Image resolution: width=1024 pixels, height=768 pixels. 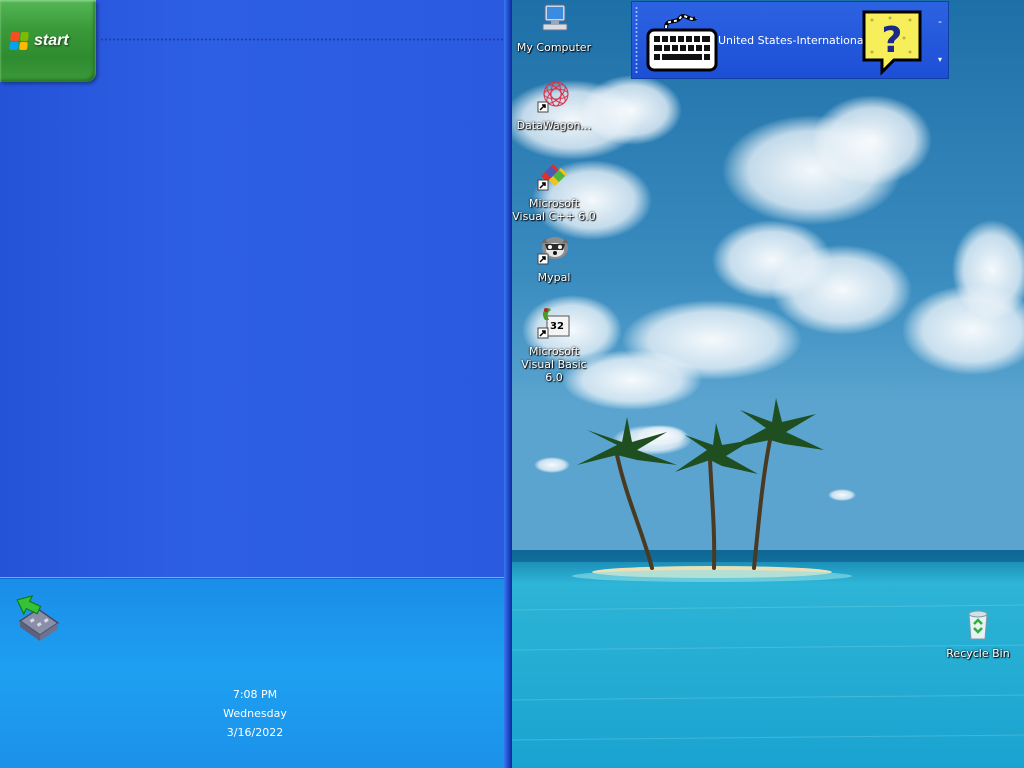 What do you see at coordinates (508, 384) in the screenshot?
I see `taskbar-resize-edge` at bounding box center [508, 384].